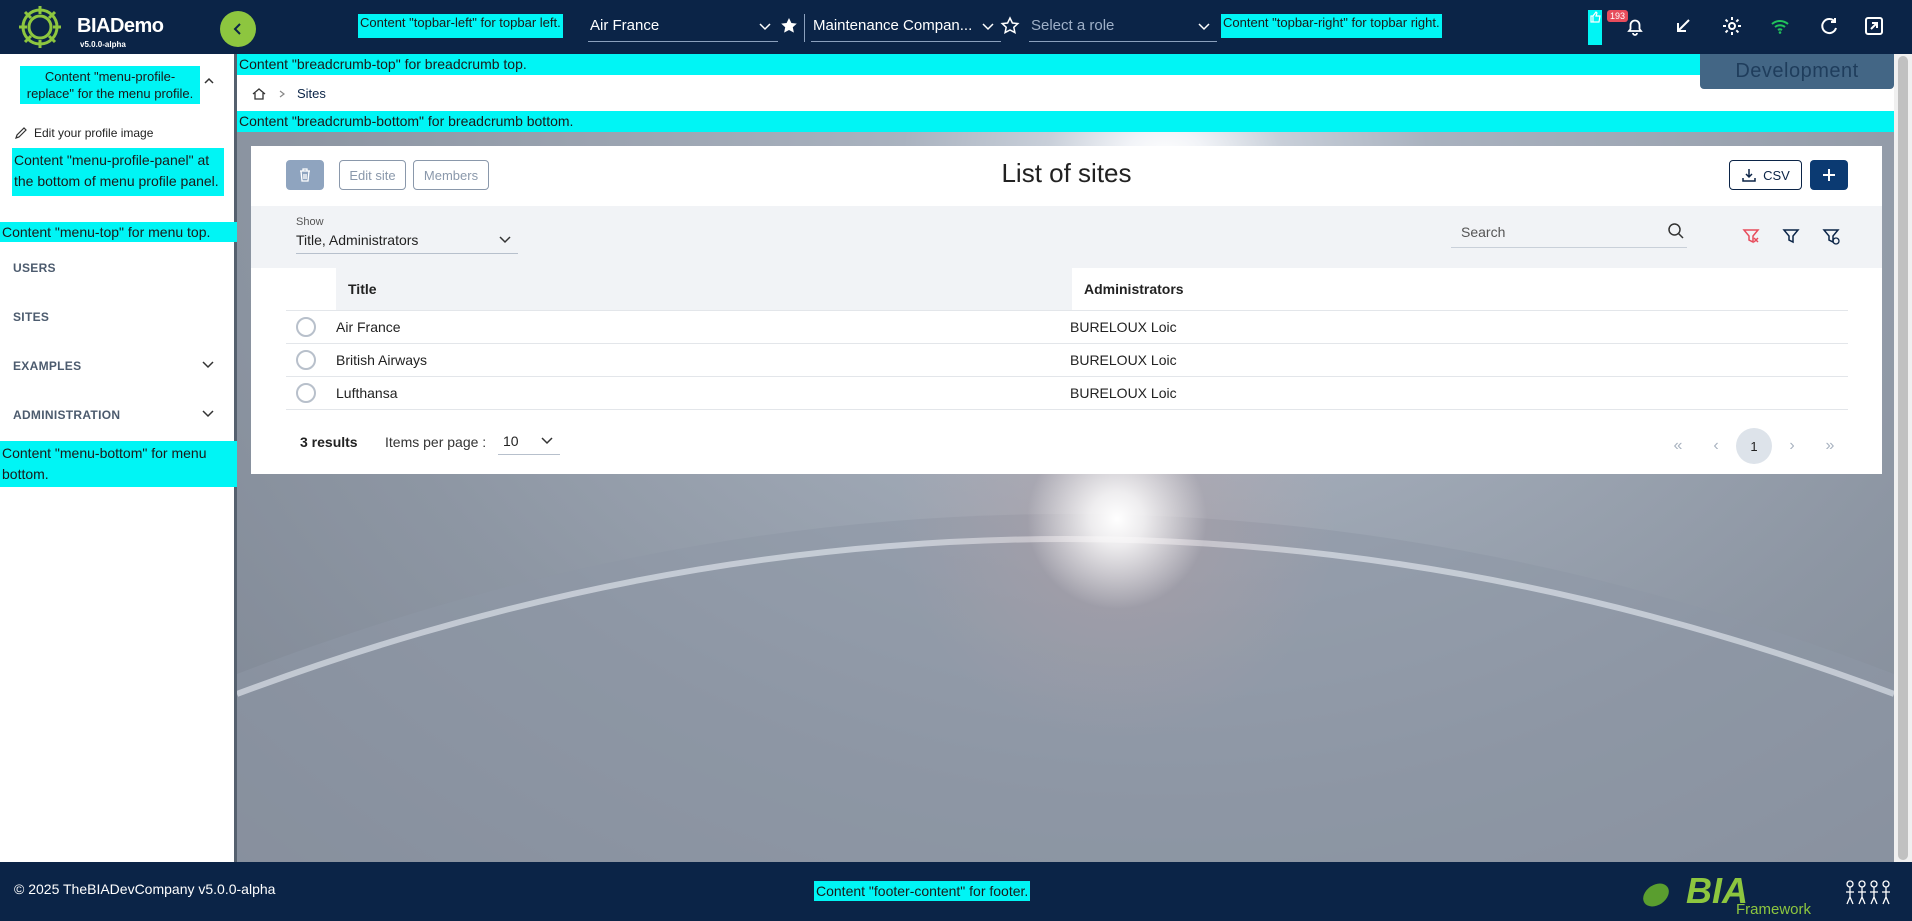 This screenshot has width=1912, height=921. I want to click on table-header: Title Administrators, so click(1067, 289).